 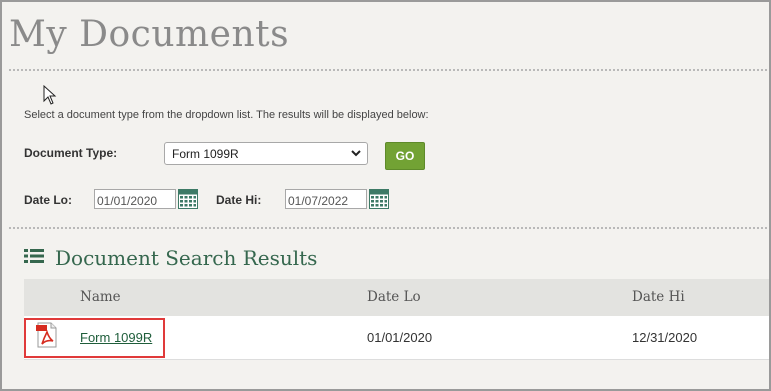 I want to click on results-title: Document Search Results, so click(x=186, y=258).